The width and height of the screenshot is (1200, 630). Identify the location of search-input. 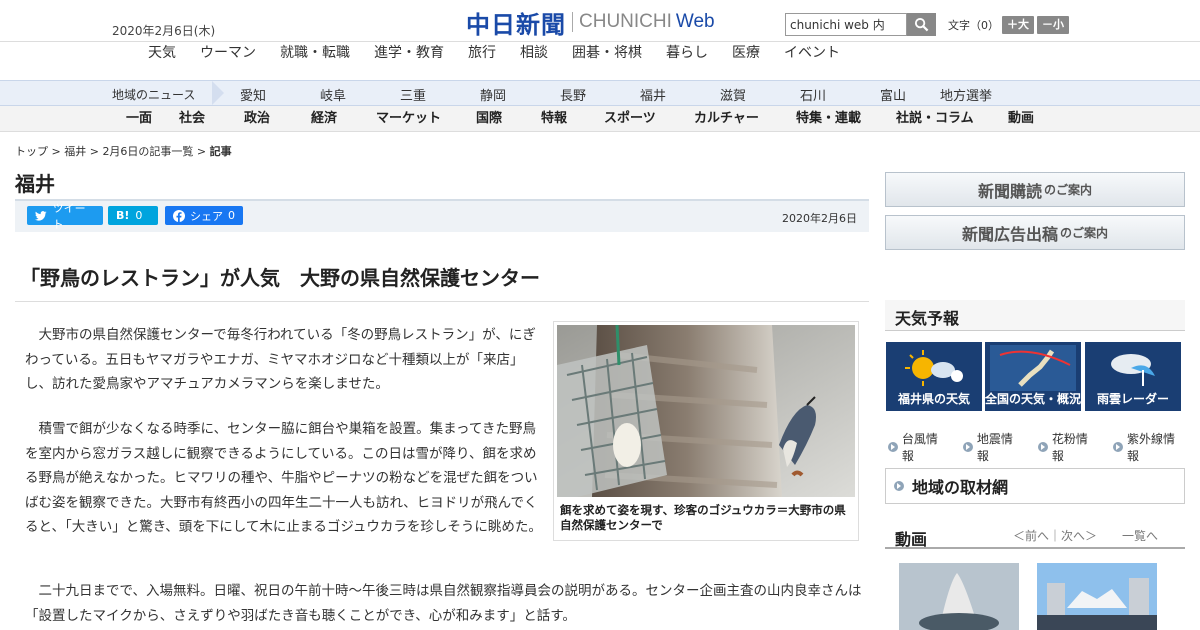
(846, 24).